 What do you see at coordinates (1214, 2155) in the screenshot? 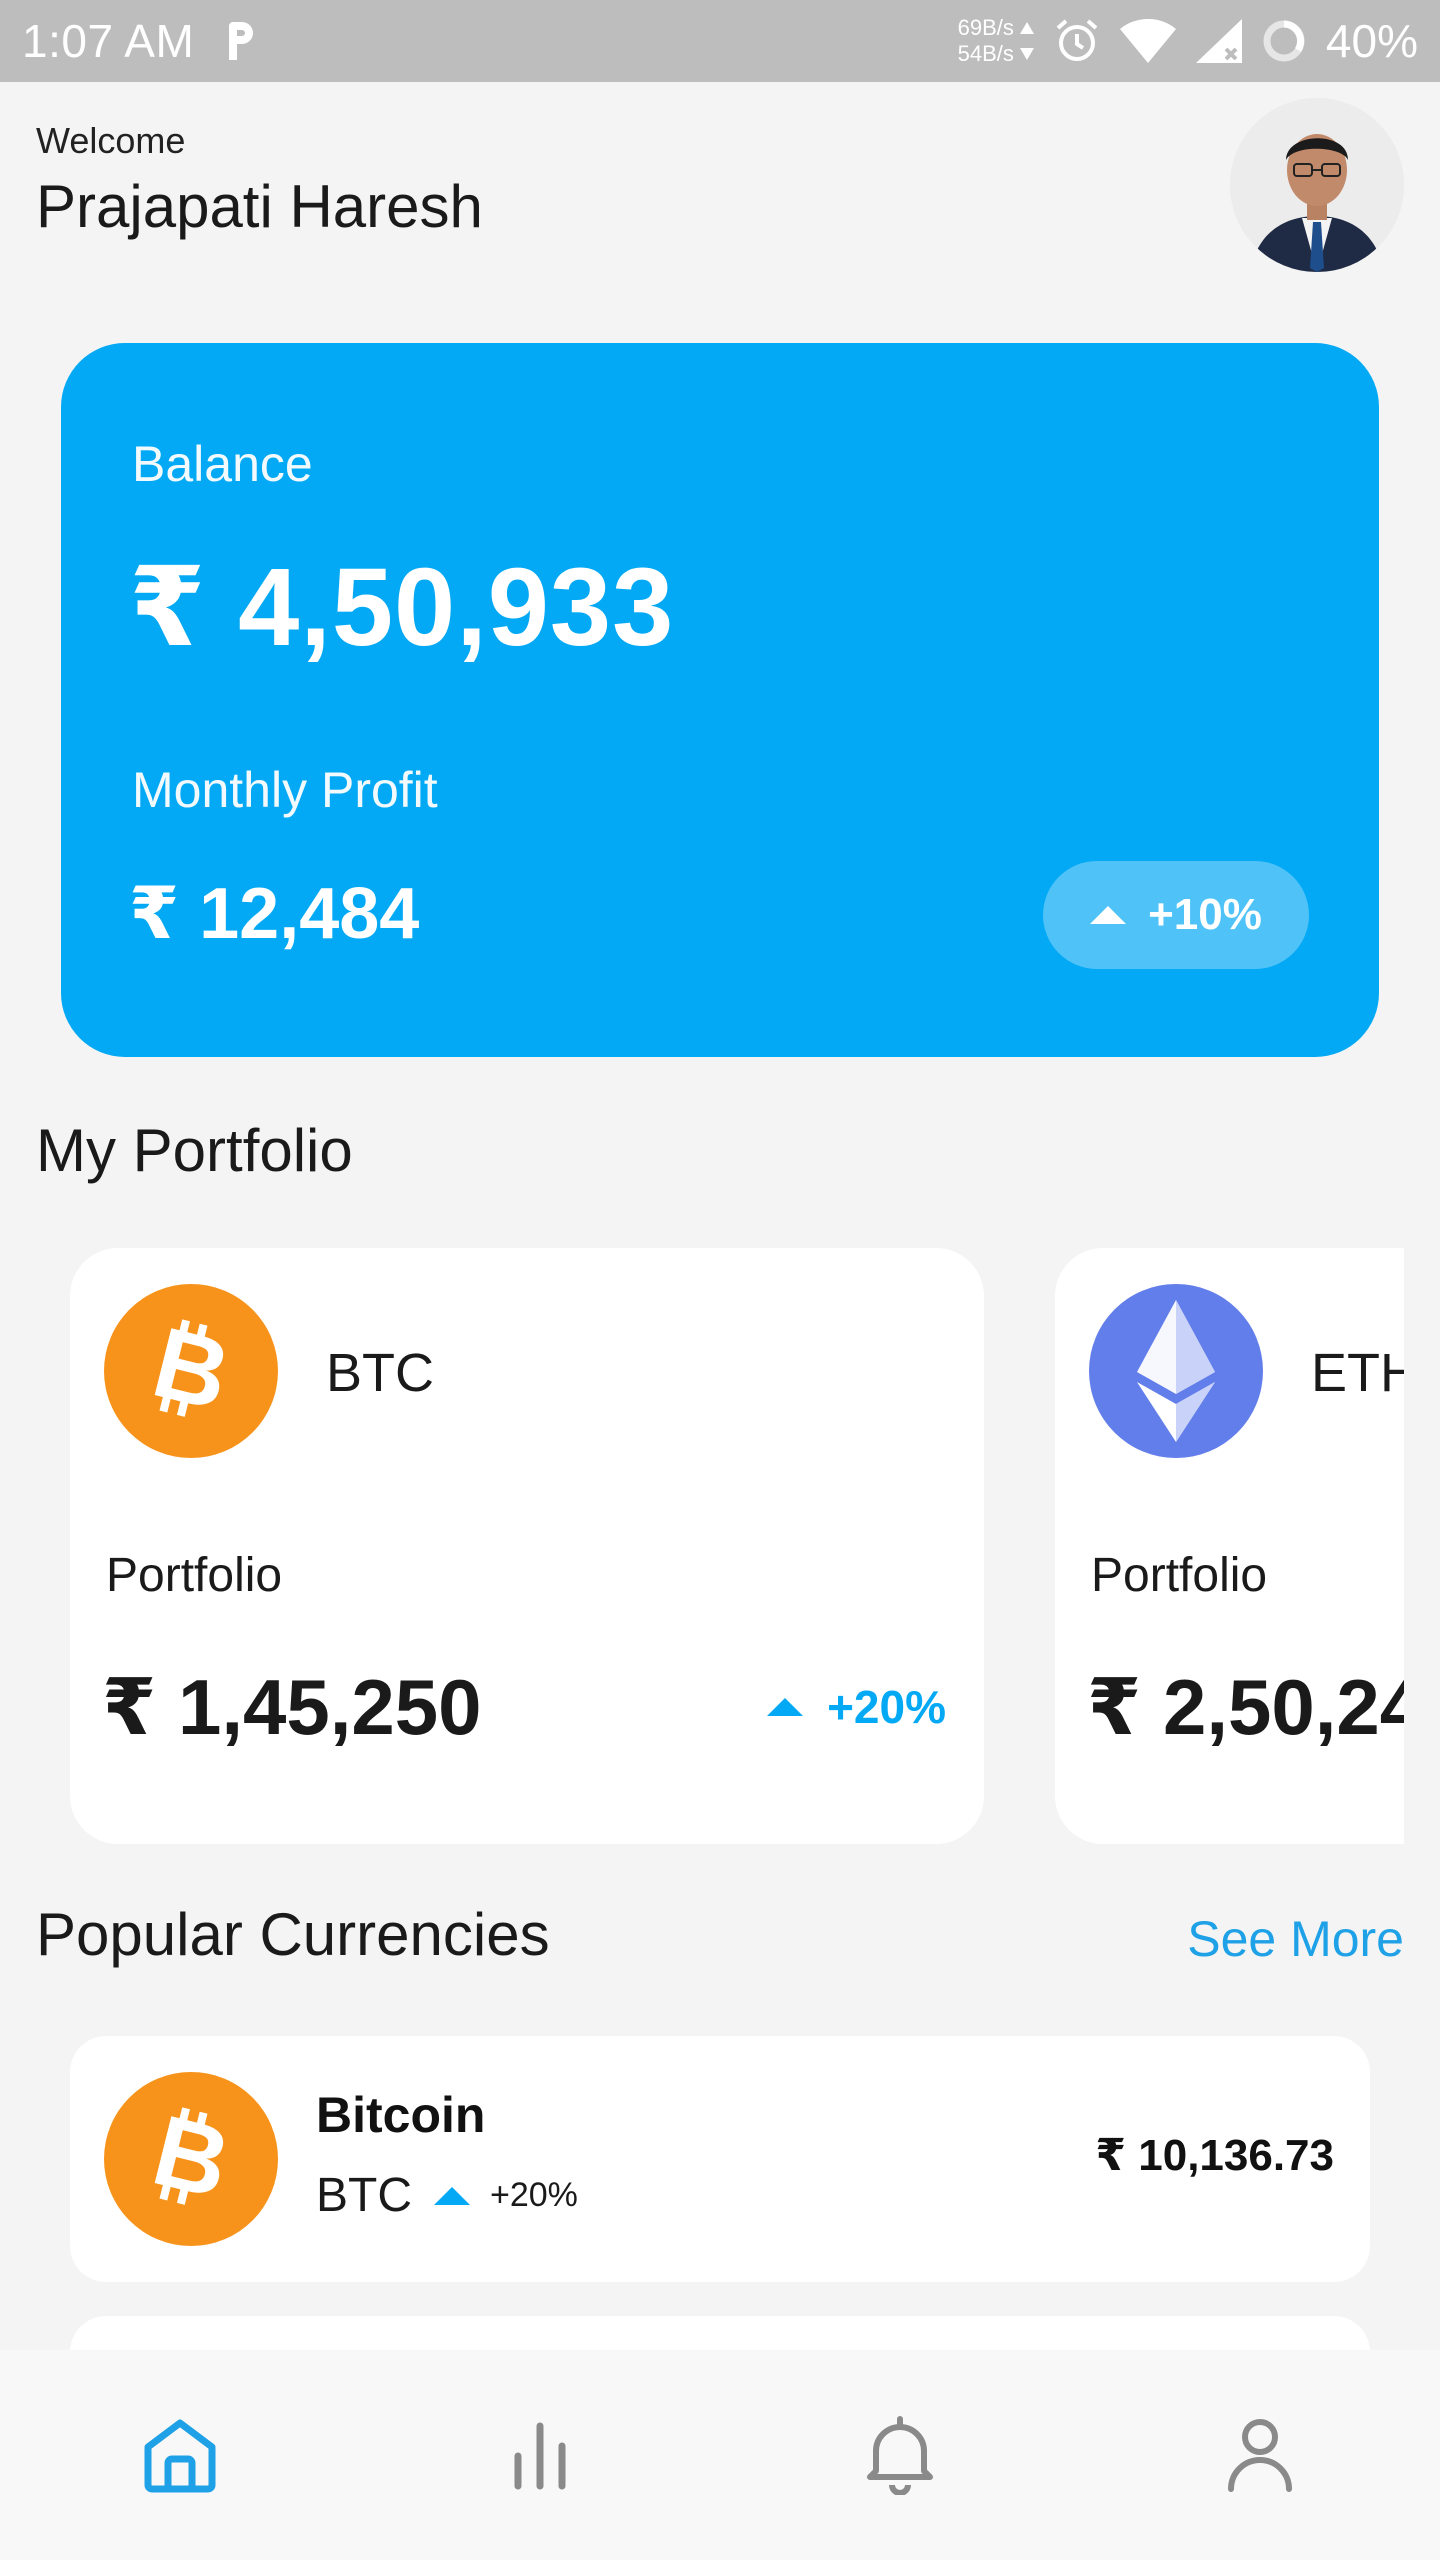
I see `currency-price: ₹ 10,136.73` at bounding box center [1214, 2155].